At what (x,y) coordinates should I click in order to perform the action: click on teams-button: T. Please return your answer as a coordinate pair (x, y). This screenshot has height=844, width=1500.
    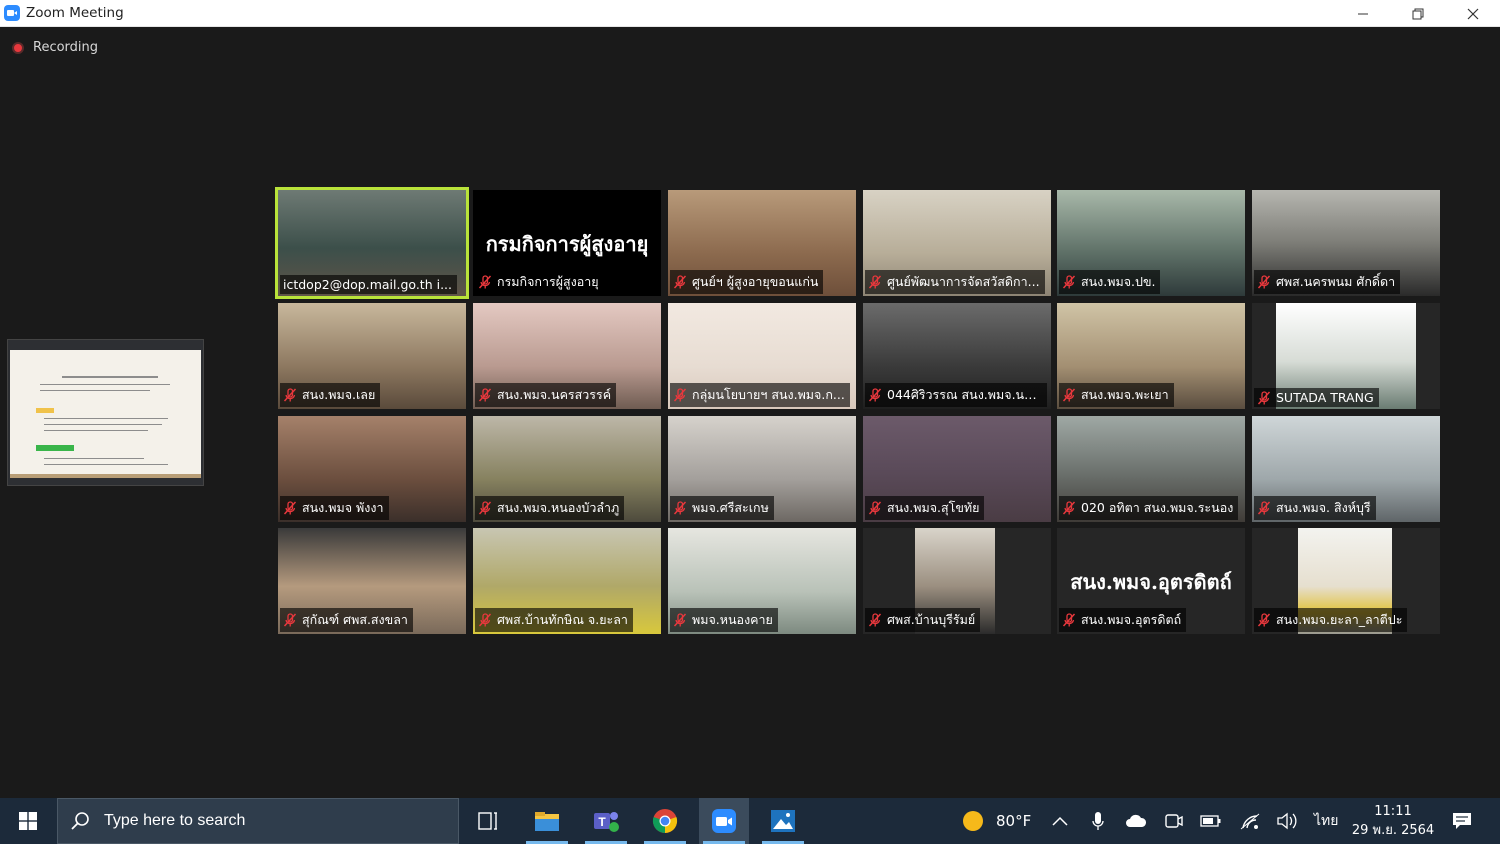
    Looking at the image, I should click on (606, 821).